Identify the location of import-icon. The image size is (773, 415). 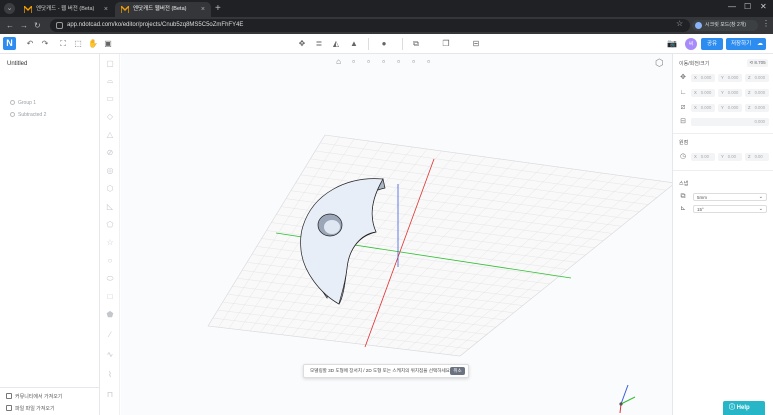
(9, 408).